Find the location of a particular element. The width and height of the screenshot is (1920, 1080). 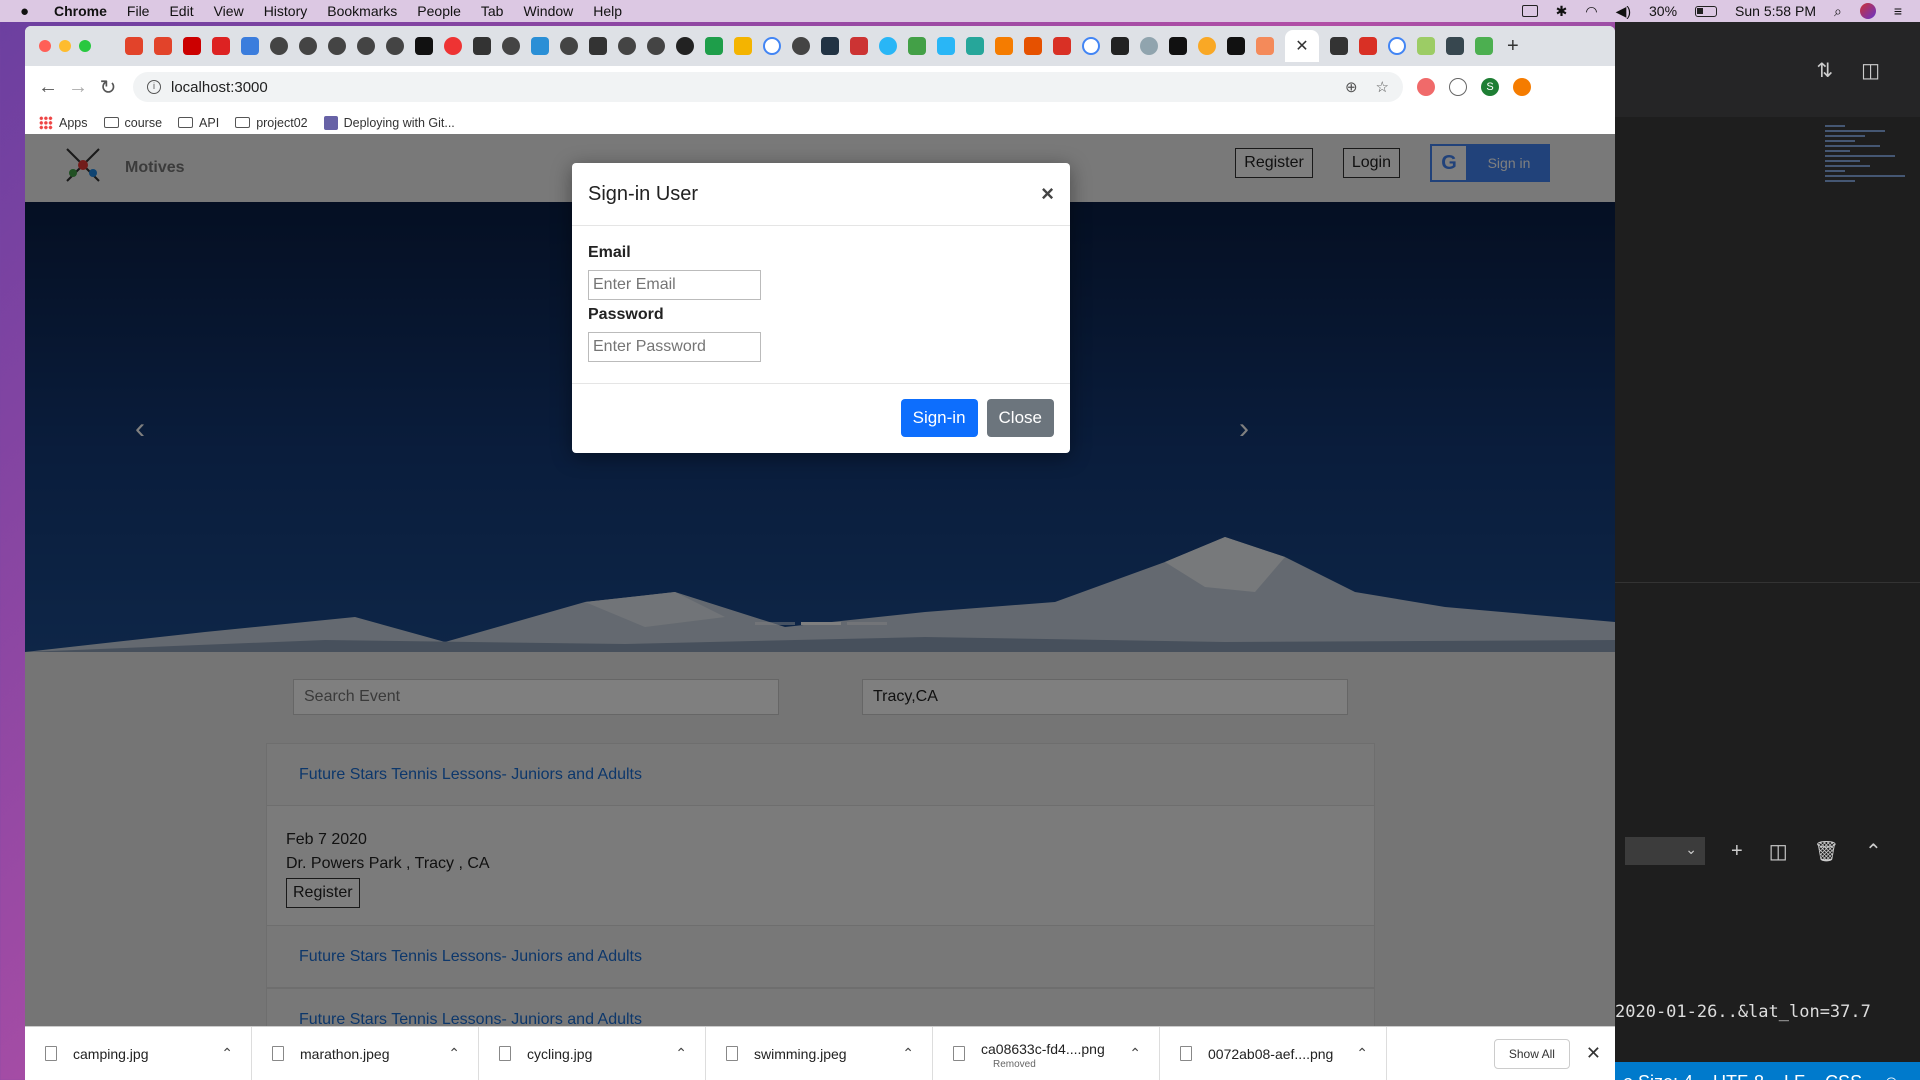

volume-icon: ◀) is located at coordinates (1623, 11).